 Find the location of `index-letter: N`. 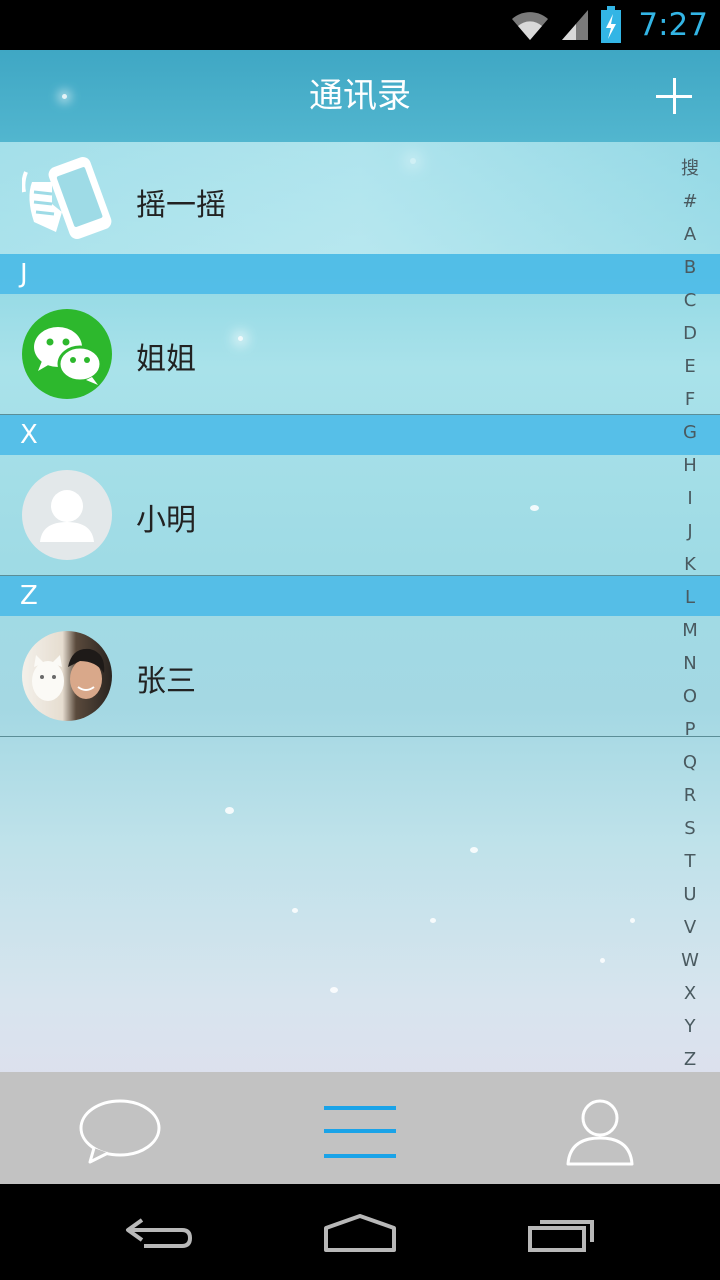

index-letter: N is located at coordinates (690, 663).